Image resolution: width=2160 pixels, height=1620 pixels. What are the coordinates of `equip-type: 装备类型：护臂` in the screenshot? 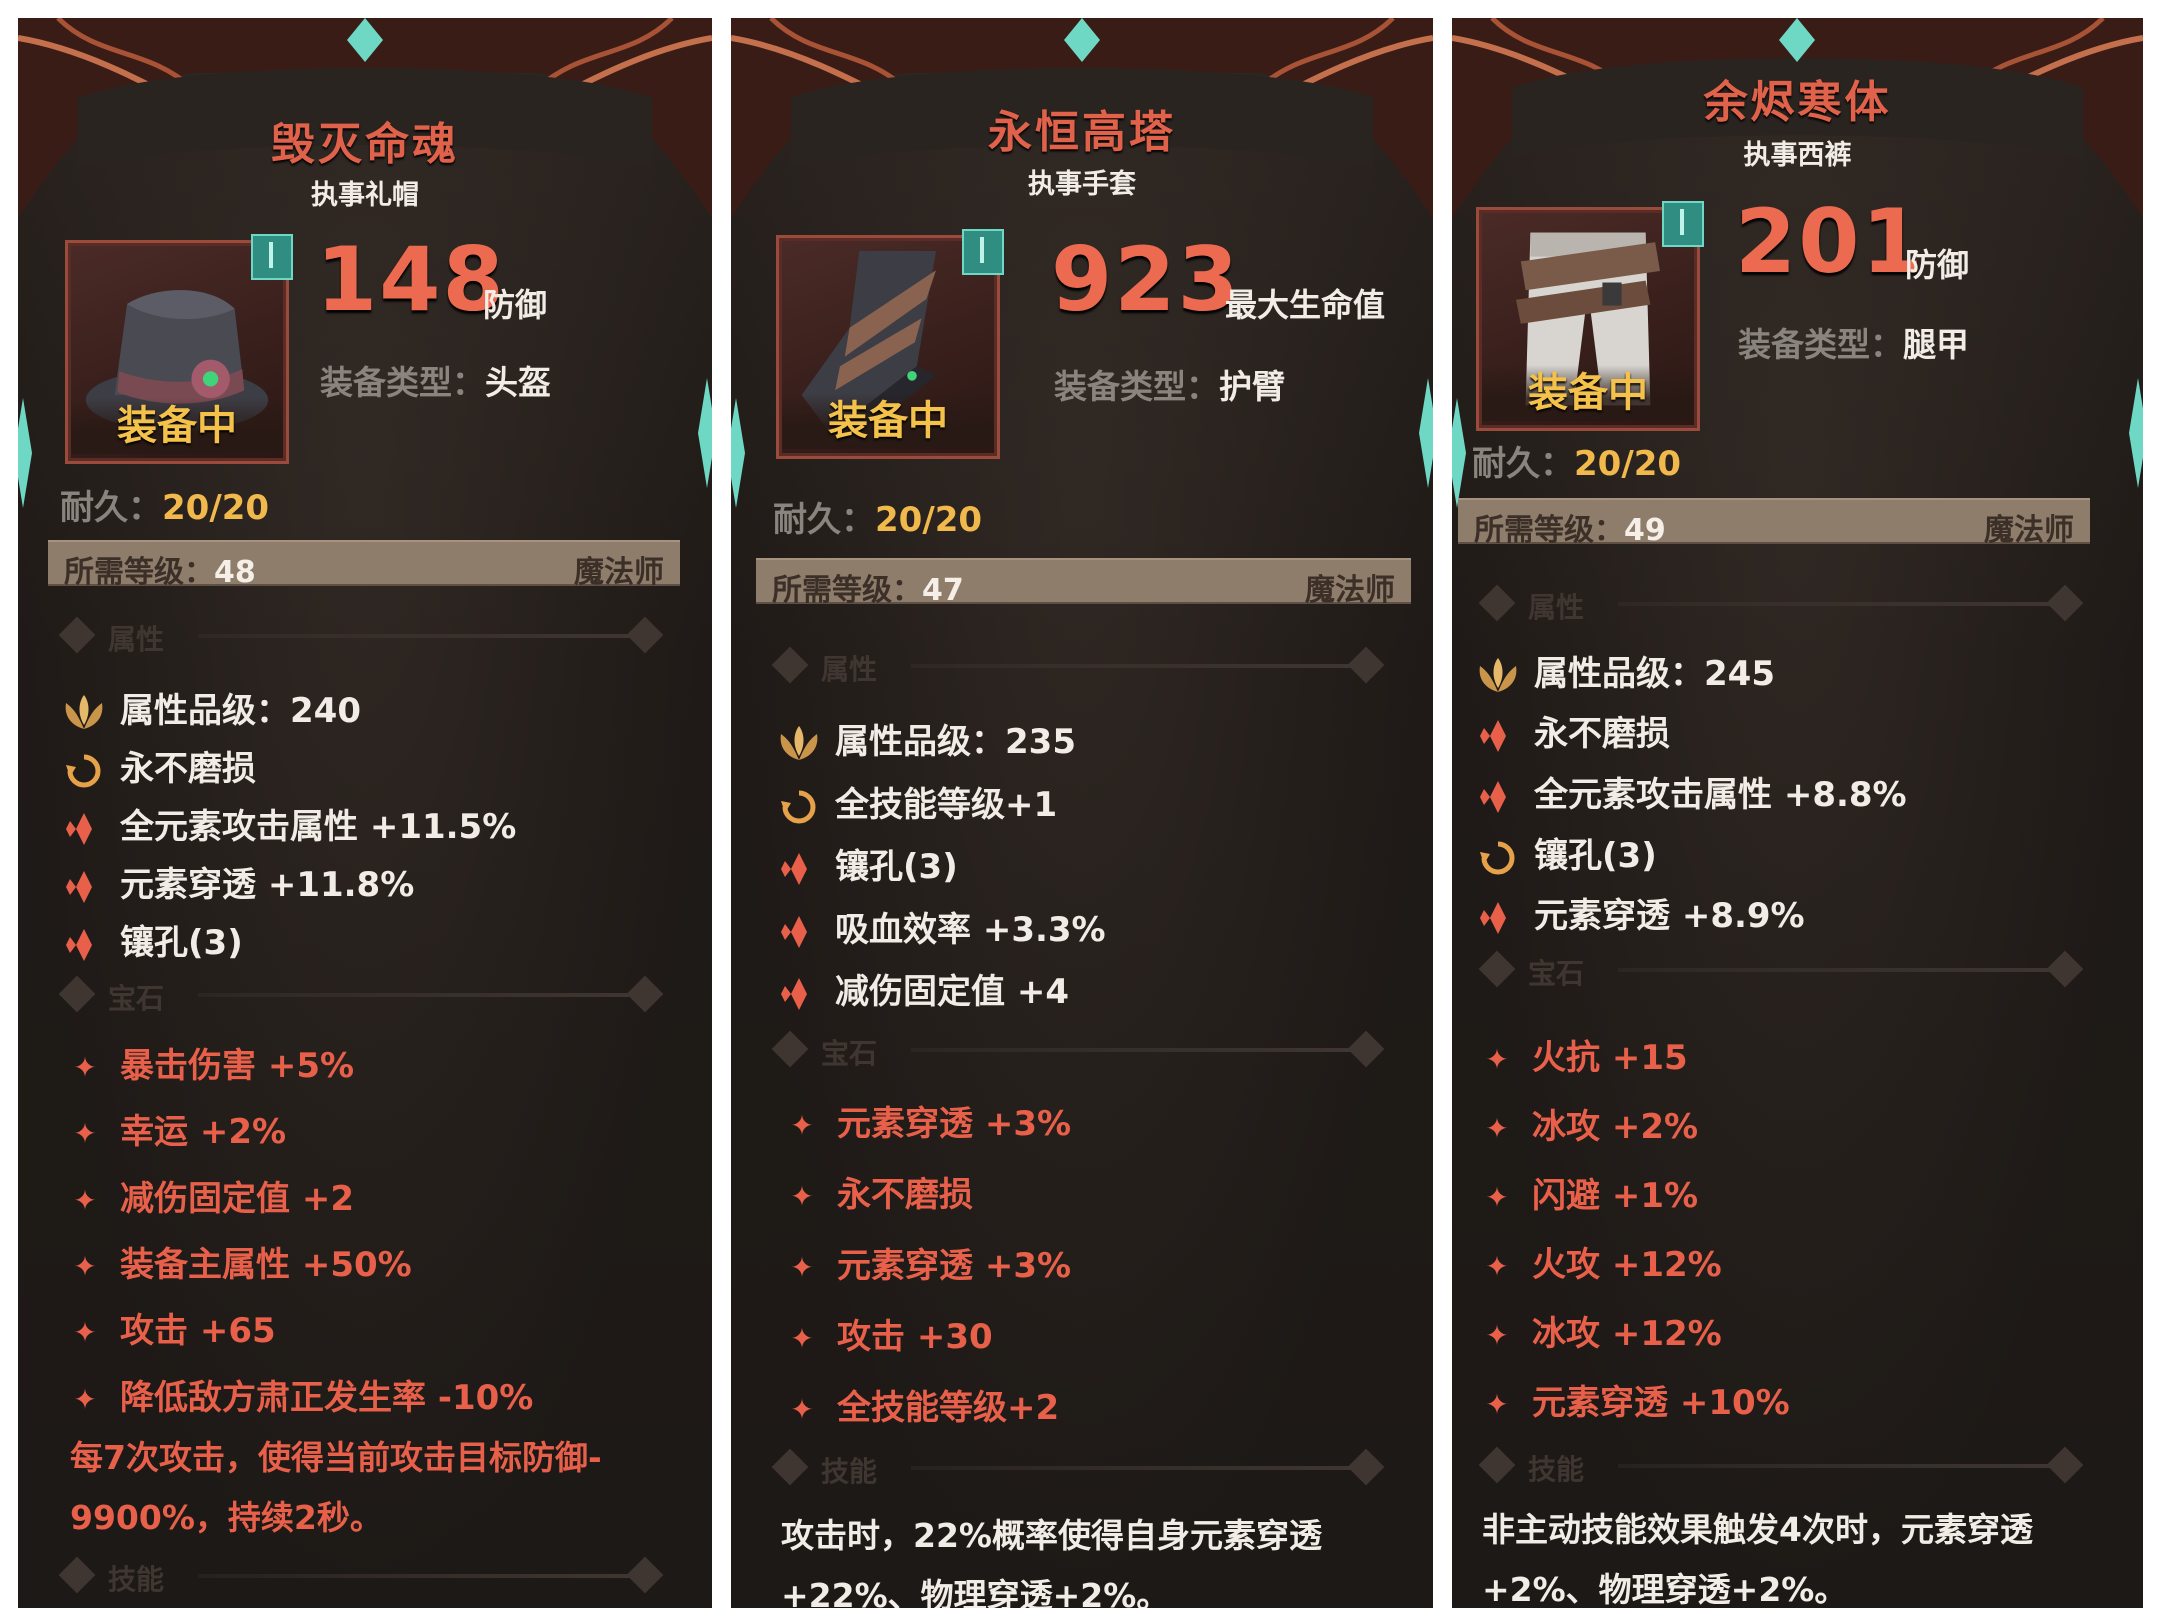 It's located at (1169, 386).